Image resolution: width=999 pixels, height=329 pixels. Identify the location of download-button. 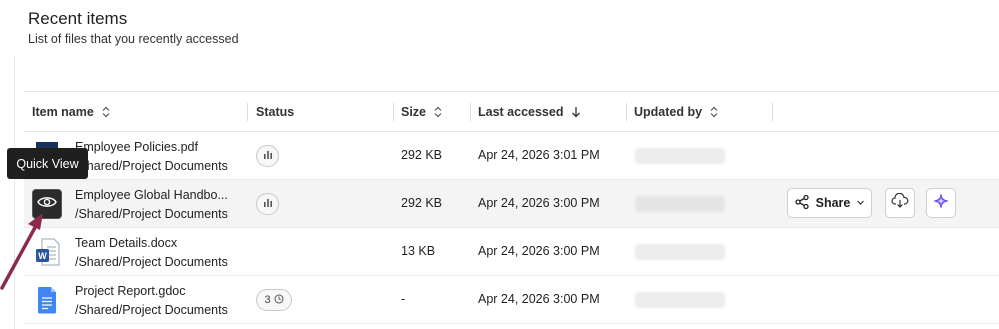
(900, 203).